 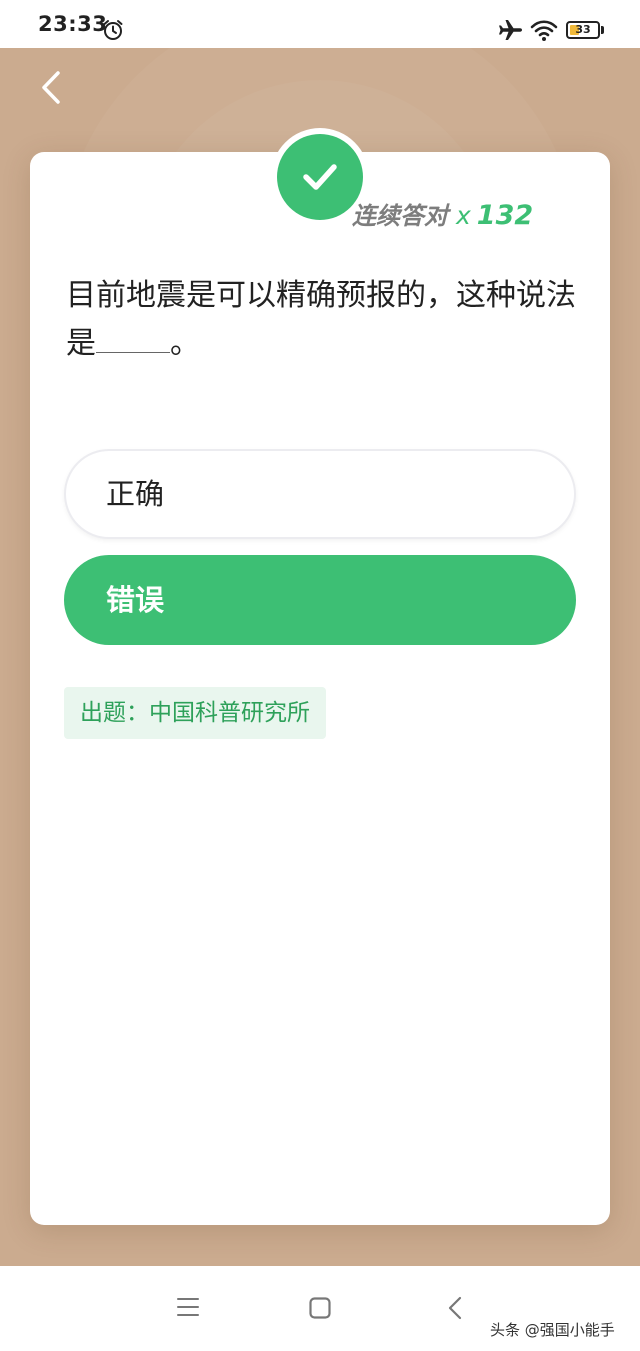 I want to click on wifi-icon, so click(x=544, y=30).